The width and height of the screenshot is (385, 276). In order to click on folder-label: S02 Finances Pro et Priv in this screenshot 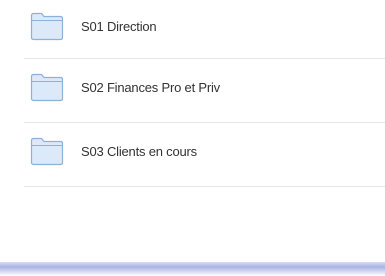, I will do `click(150, 87)`.